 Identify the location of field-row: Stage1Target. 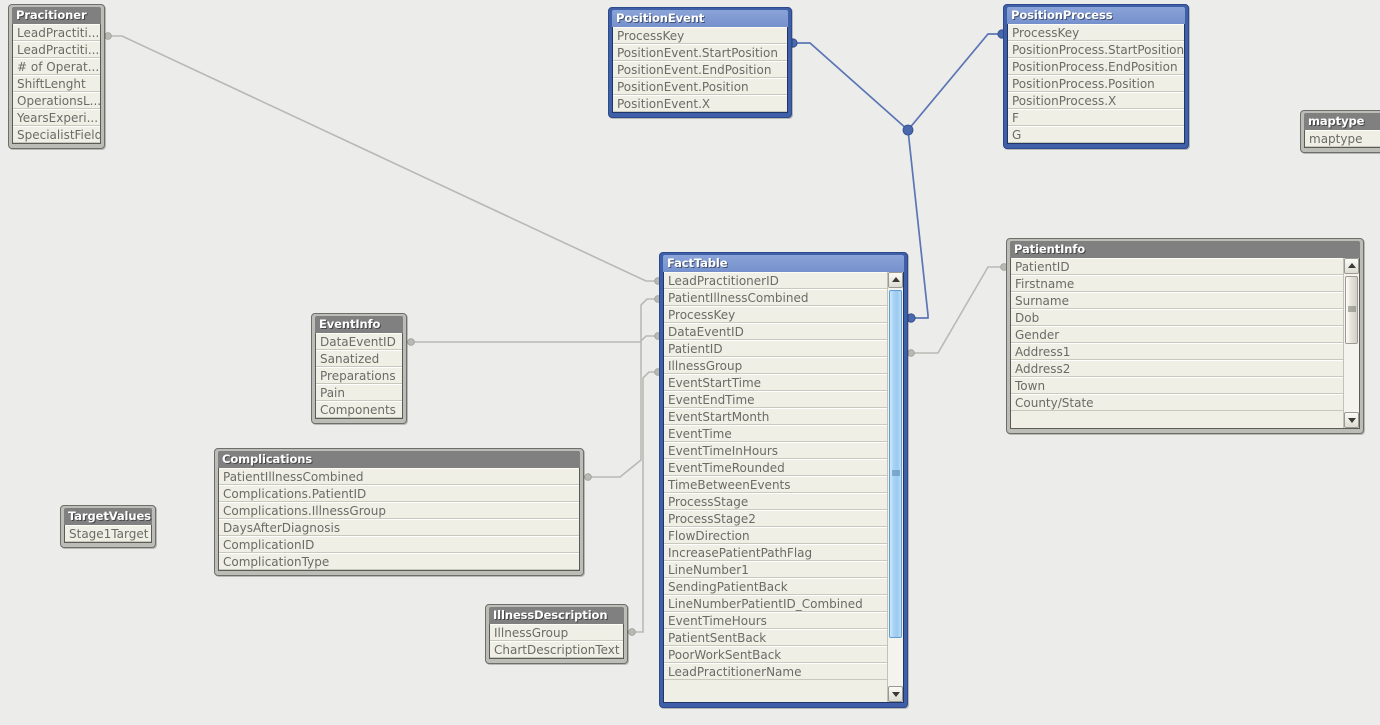
(108, 533).